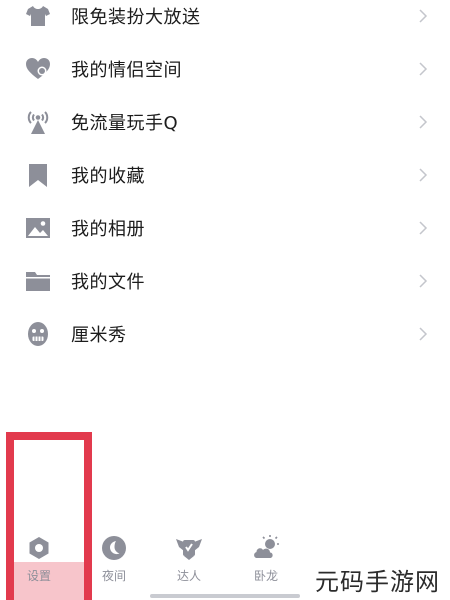 Image resolution: width=450 pixels, height=600 pixels. What do you see at coordinates (38, 122) in the screenshot?
I see `signal-tower-icon` at bounding box center [38, 122].